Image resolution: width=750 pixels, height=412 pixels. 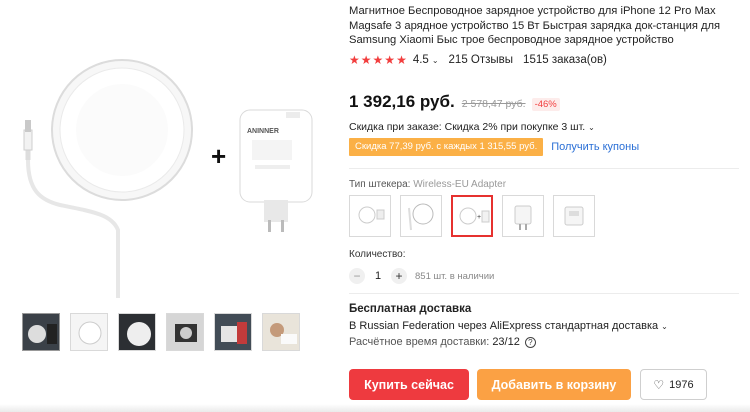 What do you see at coordinates (554, 384) in the screenshot?
I see `add-to-cart-button: Добавить в корзину` at bounding box center [554, 384].